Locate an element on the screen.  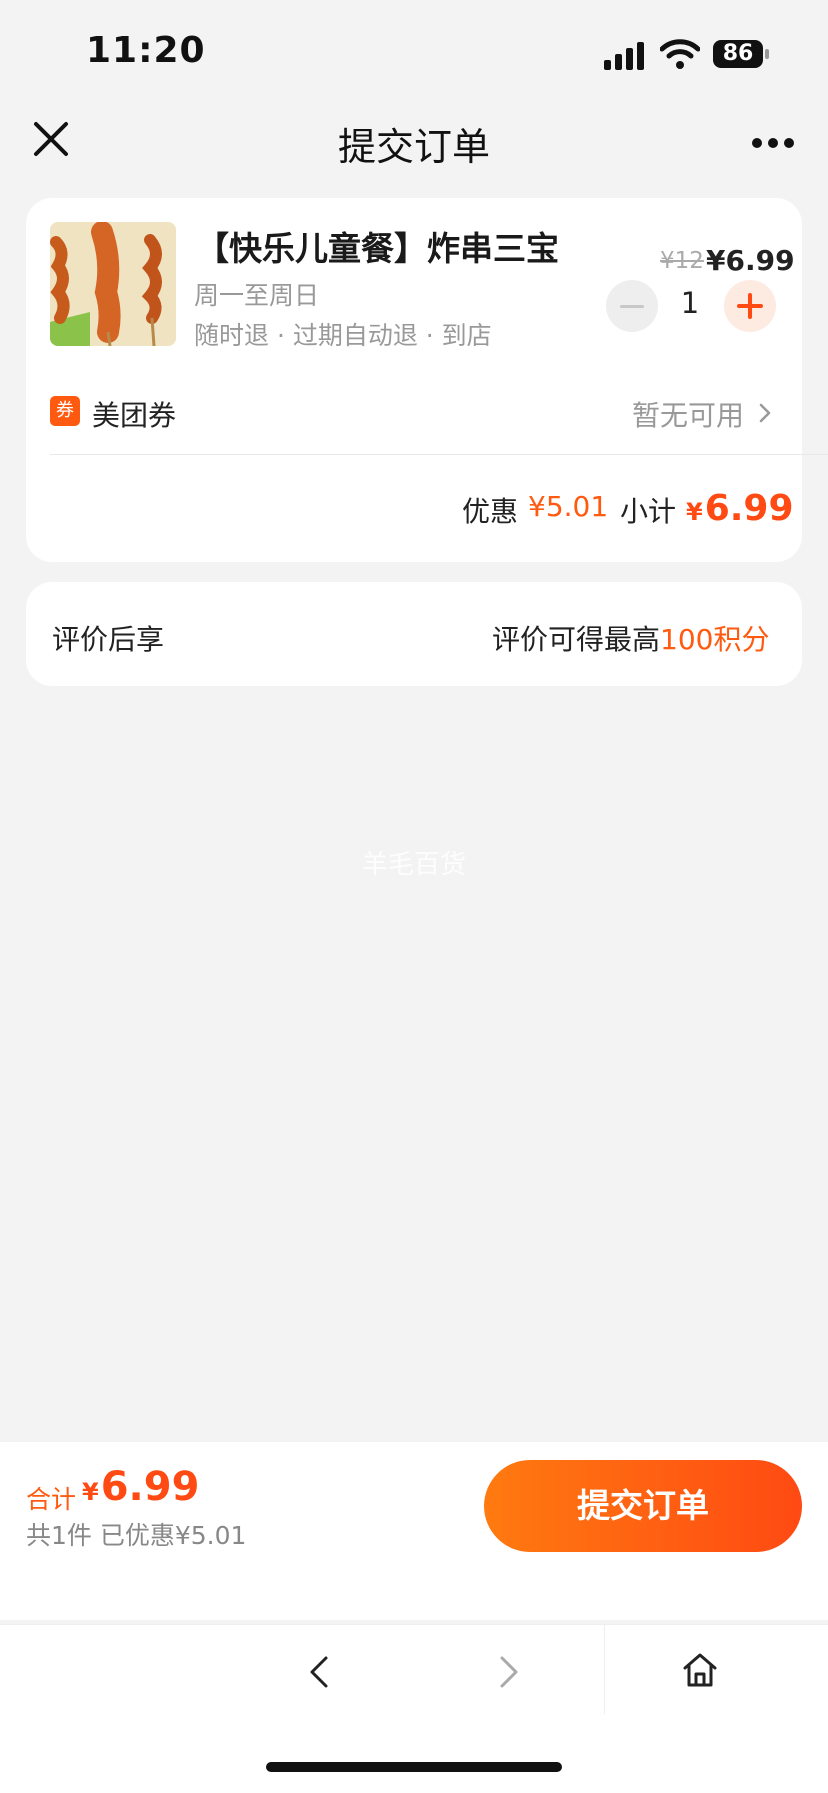
more-icon is located at coordinates (773, 143).